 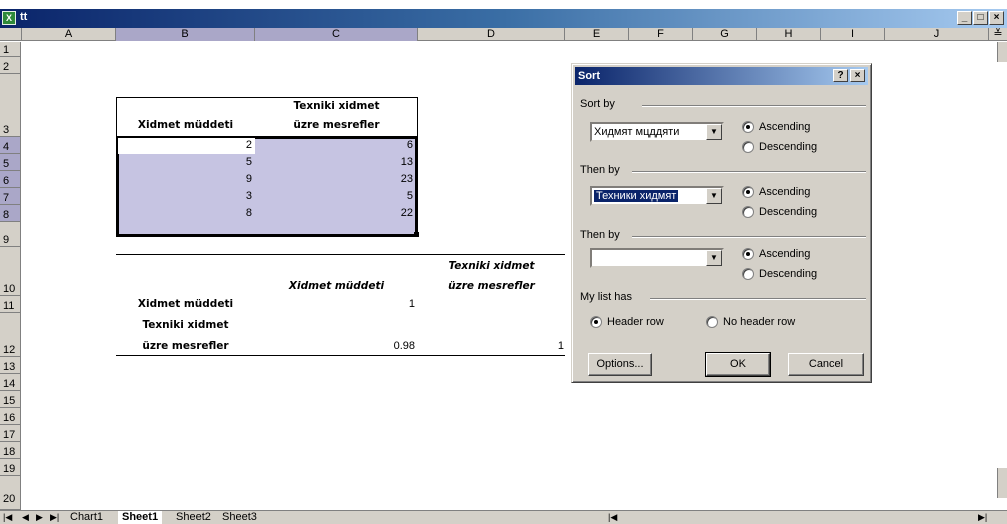 What do you see at coordinates (982, 517) in the screenshot?
I see `hscroll-right-icon: ▶|` at bounding box center [982, 517].